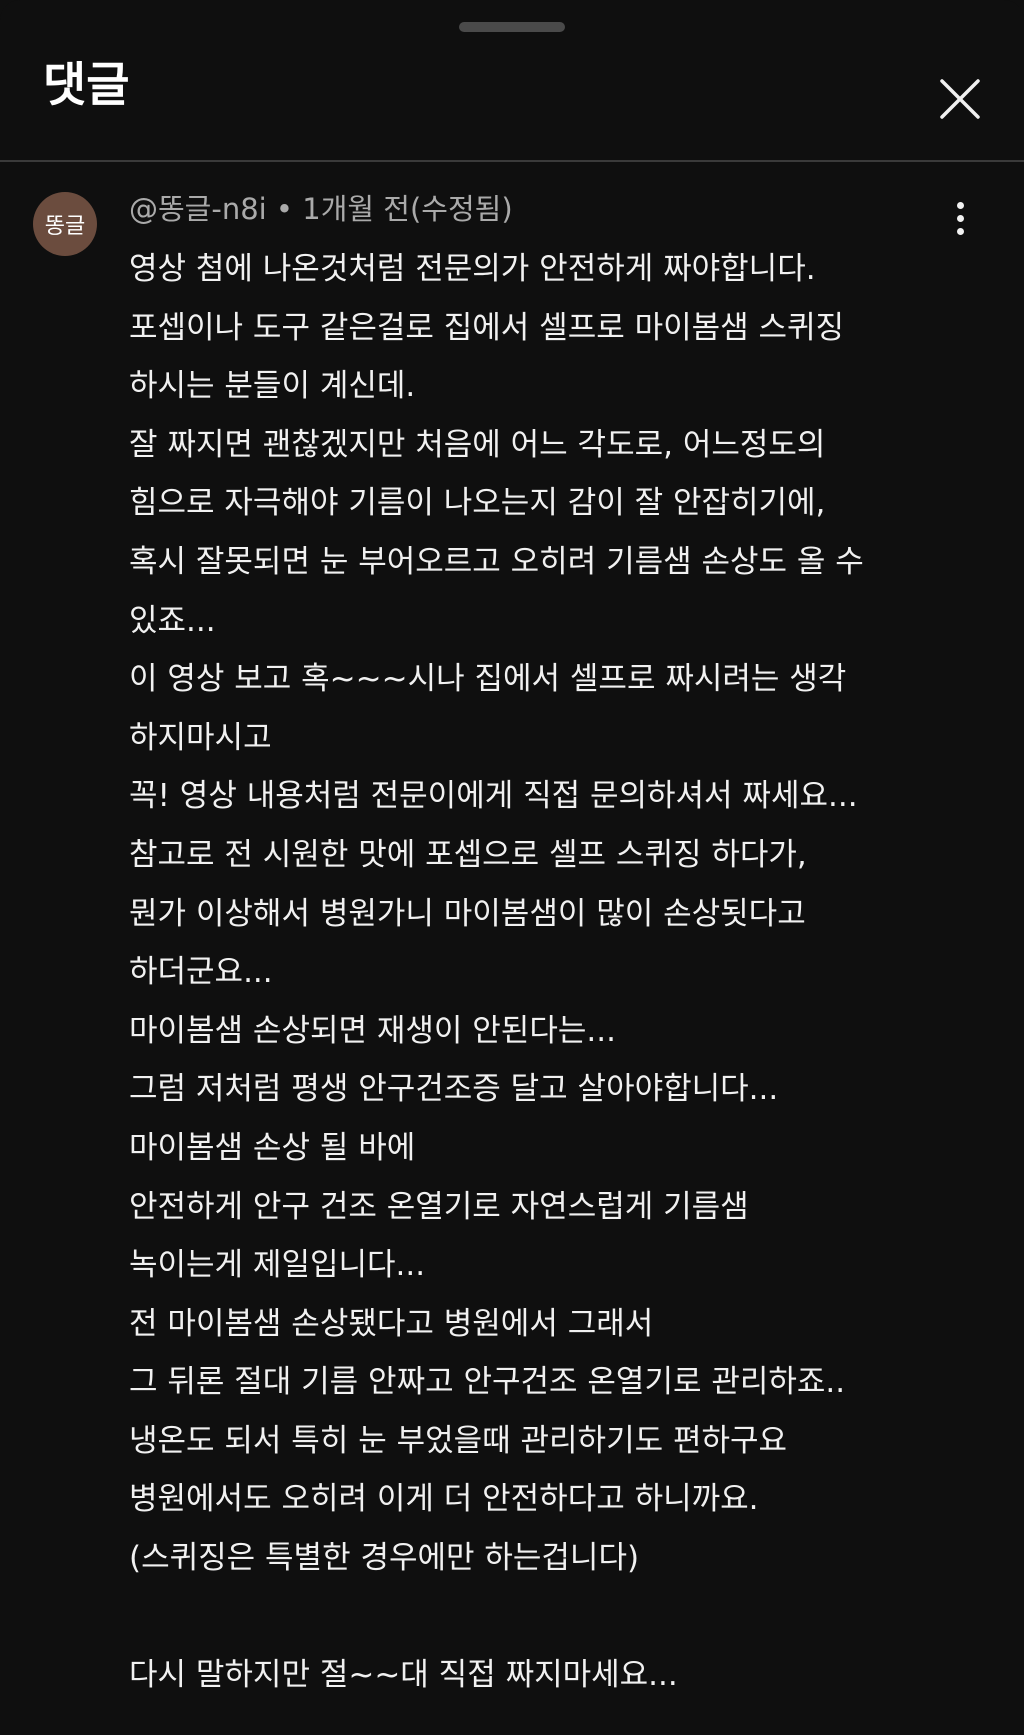 The height and width of the screenshot is (1735, 1024). Describe the element at coordinates (272, 1147) in the screenshot. I see `comment-line: 마이봄샘 손상 될 바에` at that location.